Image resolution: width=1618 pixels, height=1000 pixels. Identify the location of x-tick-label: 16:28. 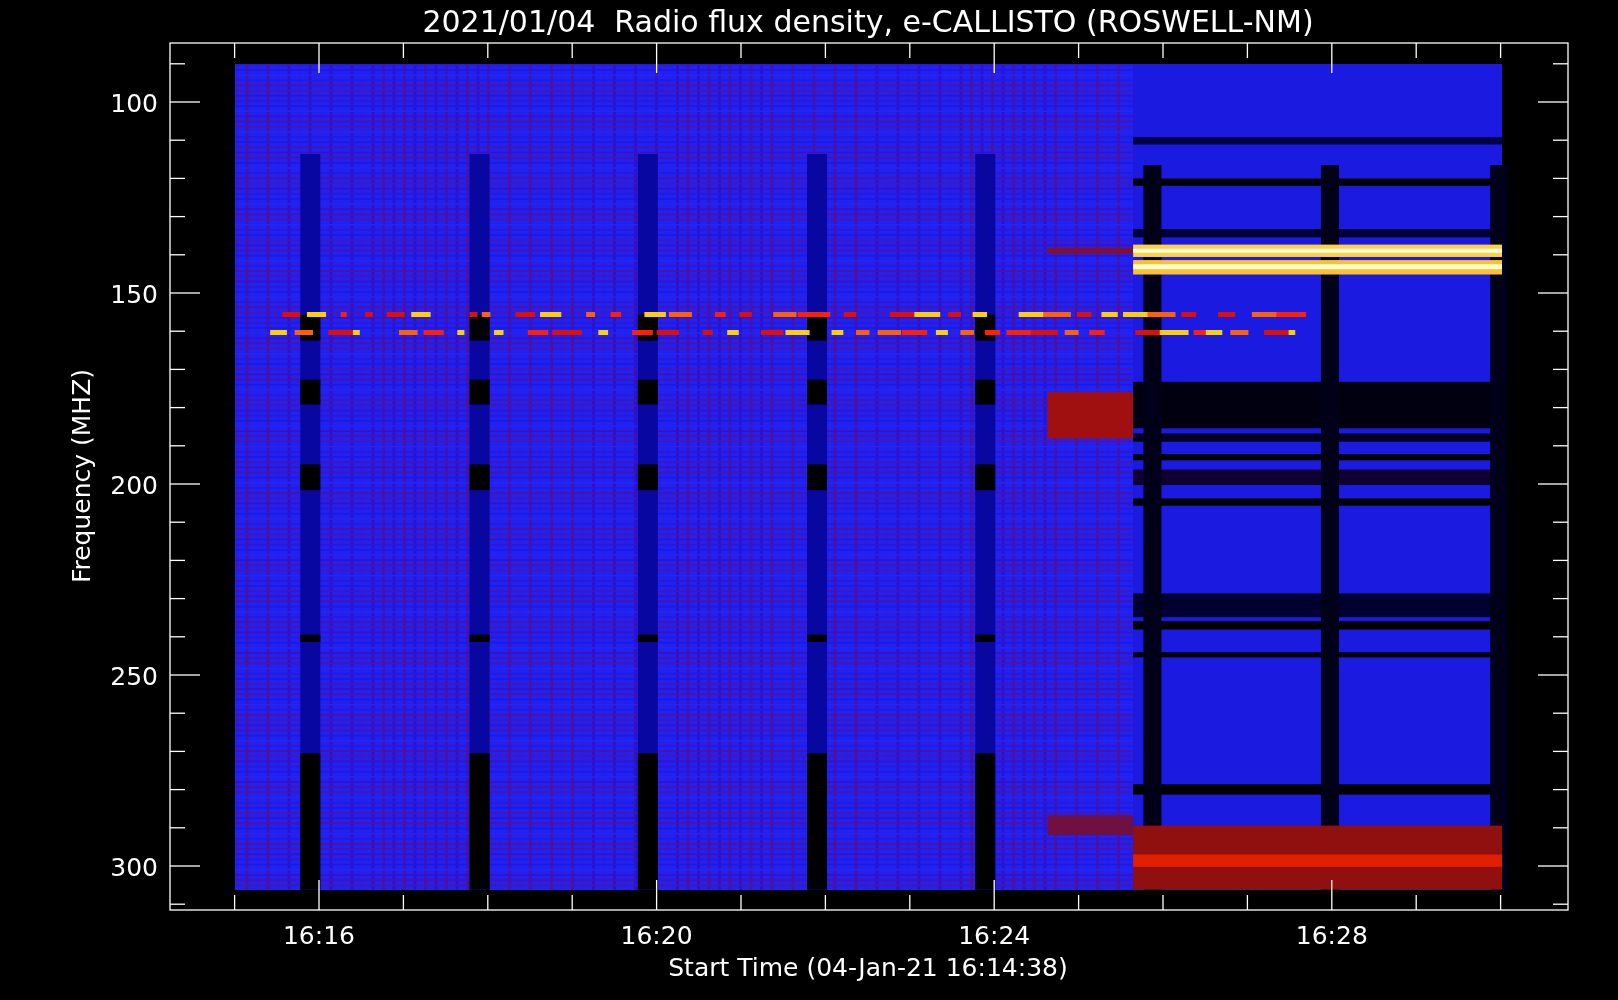
(1331, 935).